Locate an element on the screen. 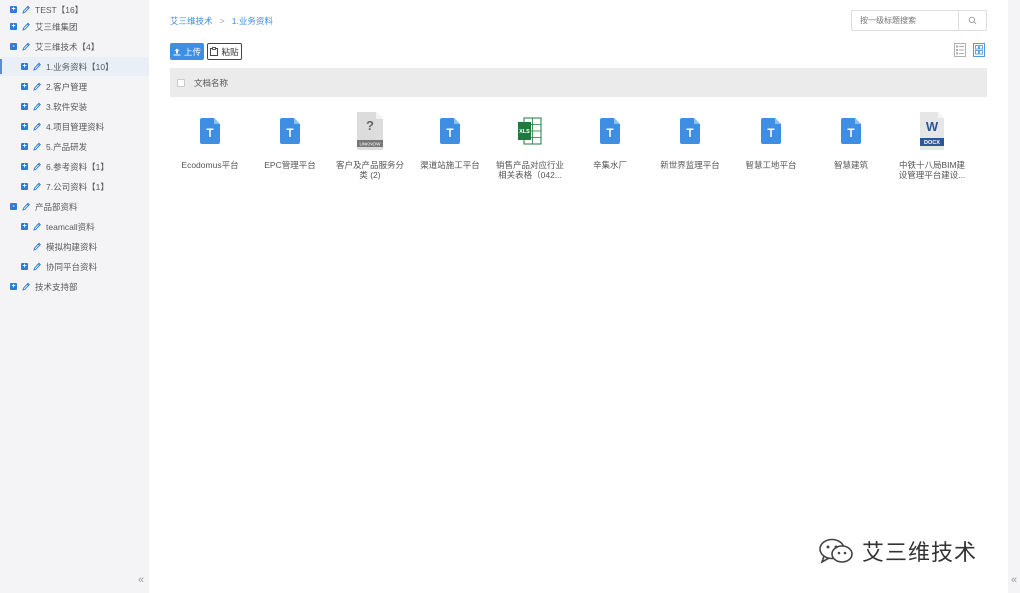 Image resolution: width=1020 pixels, height=593 pixels. list-view-icon is located at coordinates (960, 50).